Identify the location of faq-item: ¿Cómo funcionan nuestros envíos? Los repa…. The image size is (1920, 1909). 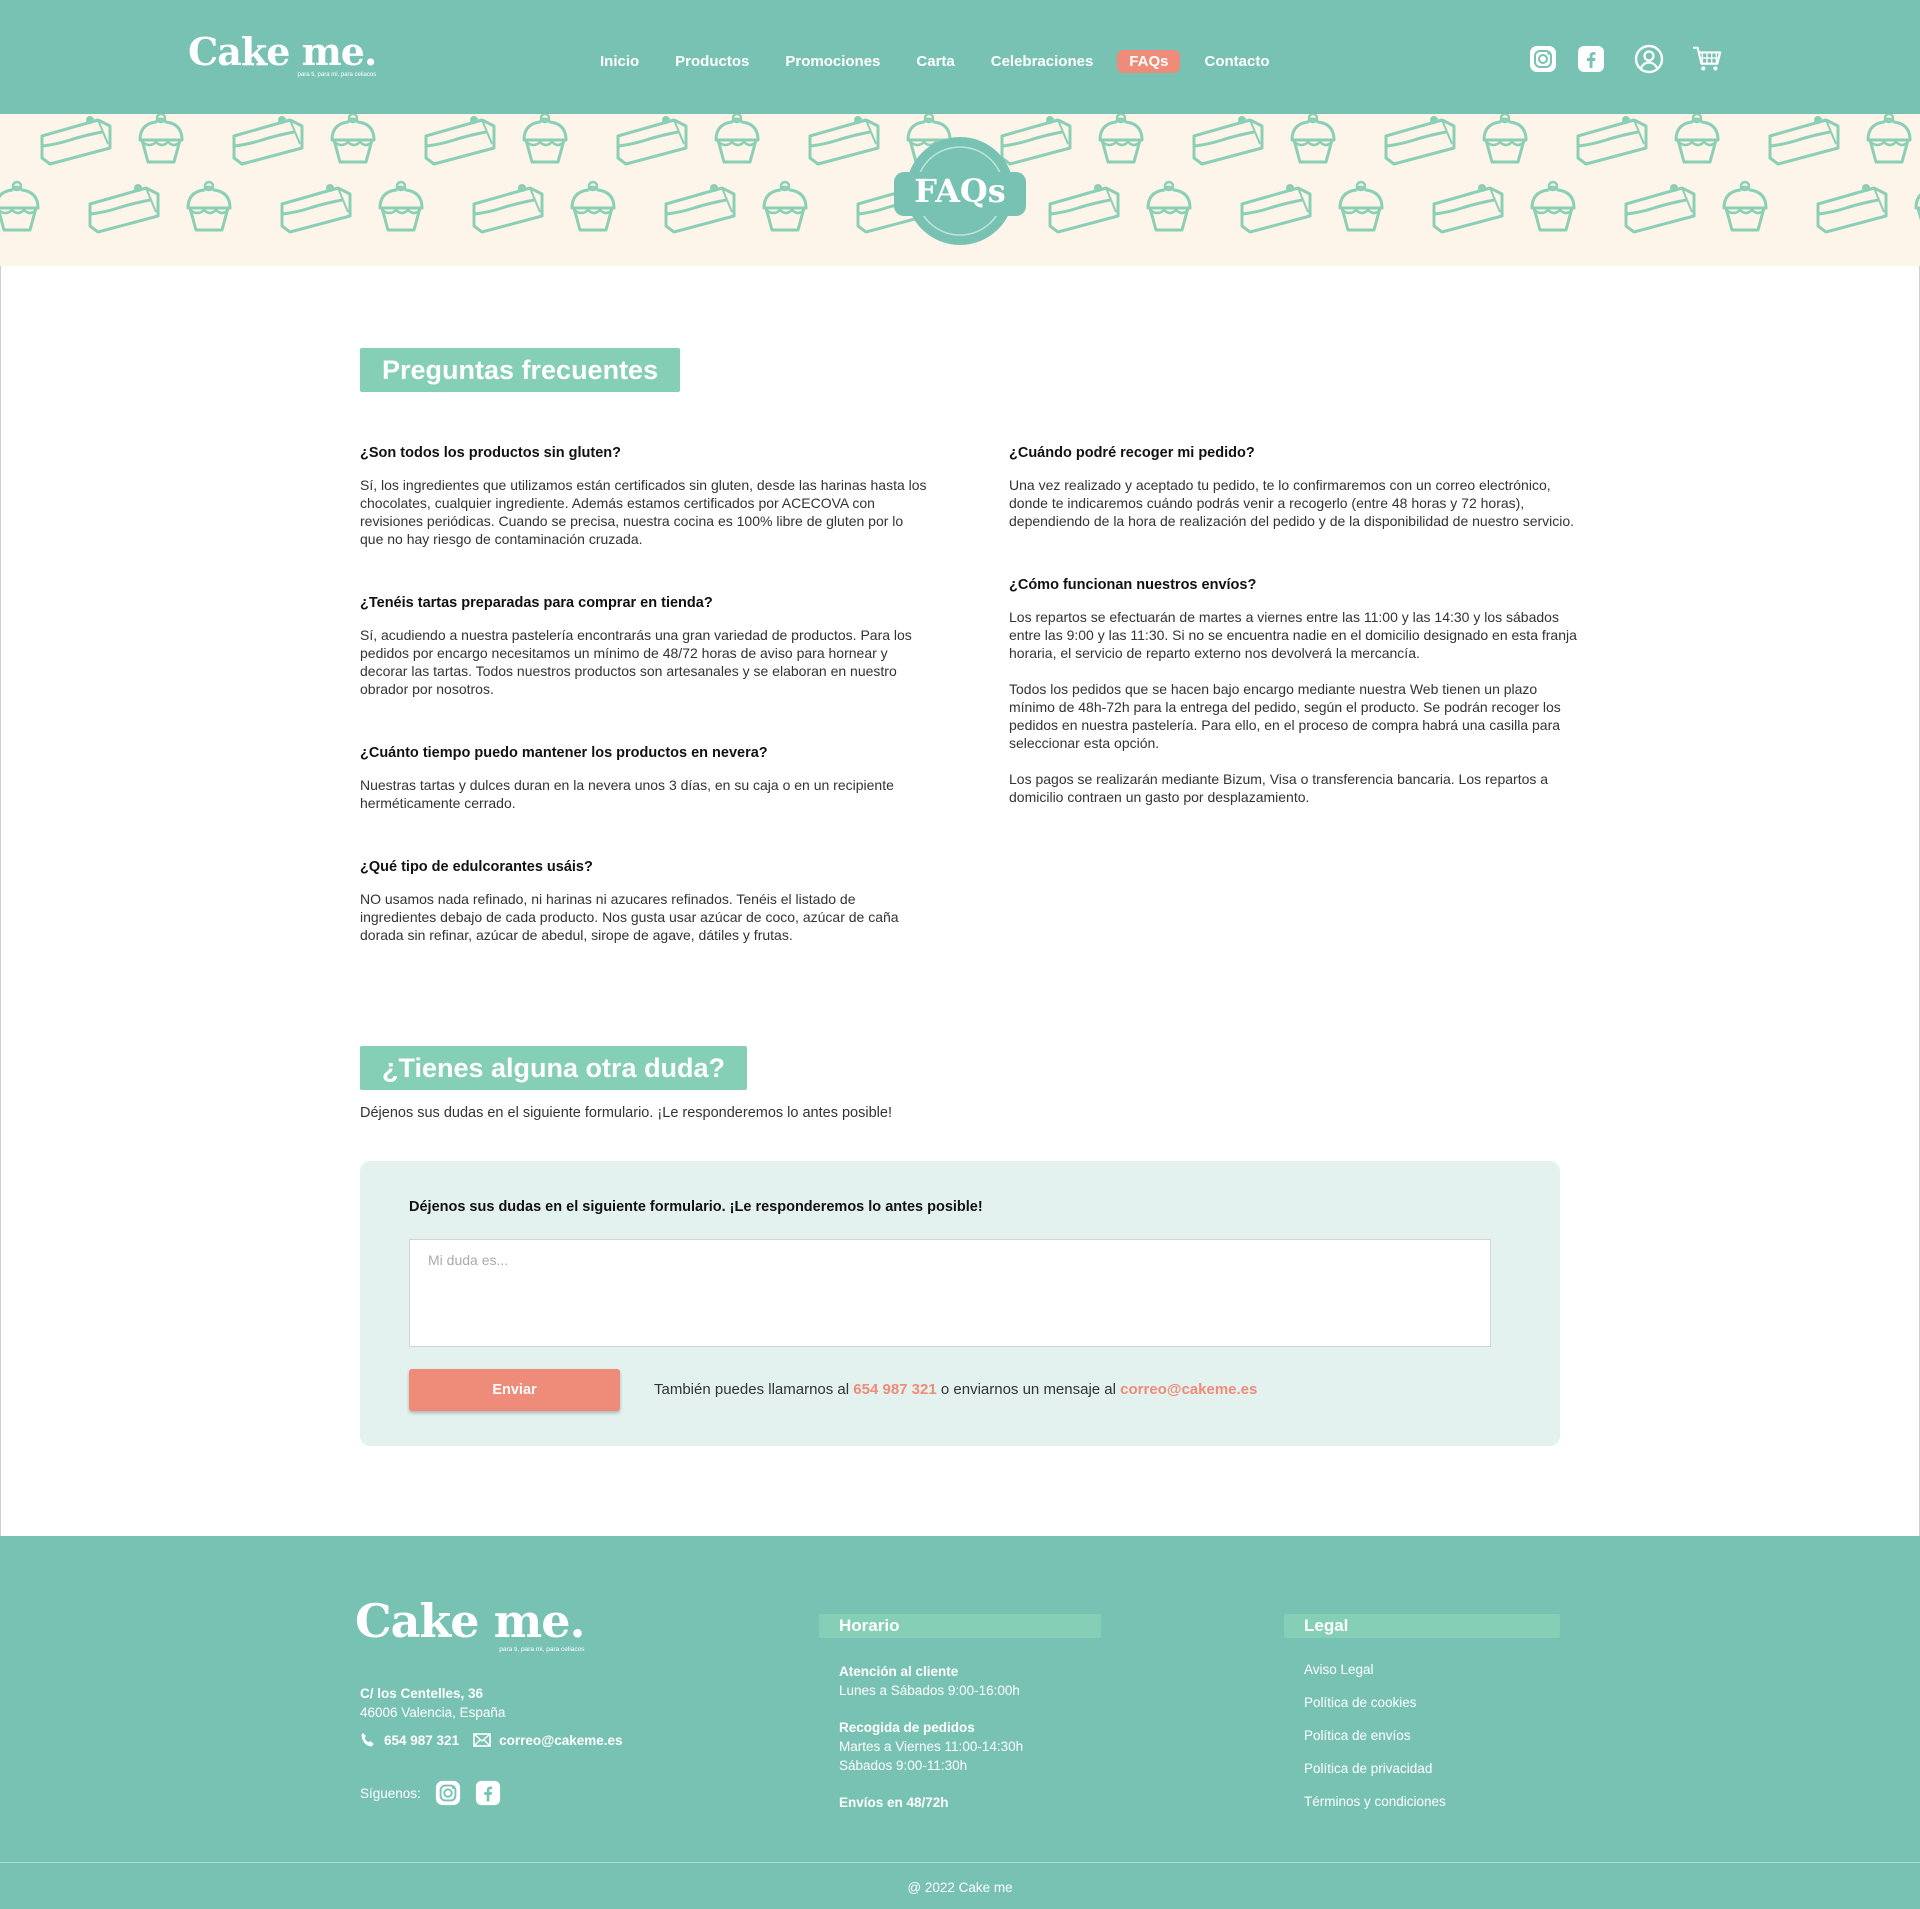
(1294, 691).